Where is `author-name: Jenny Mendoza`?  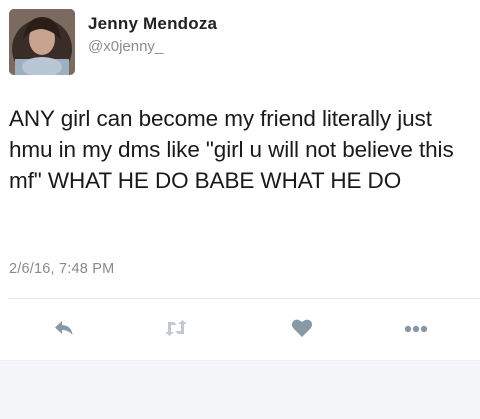
author-name: Jenny Mendoza is located at coordinates (152, 24).